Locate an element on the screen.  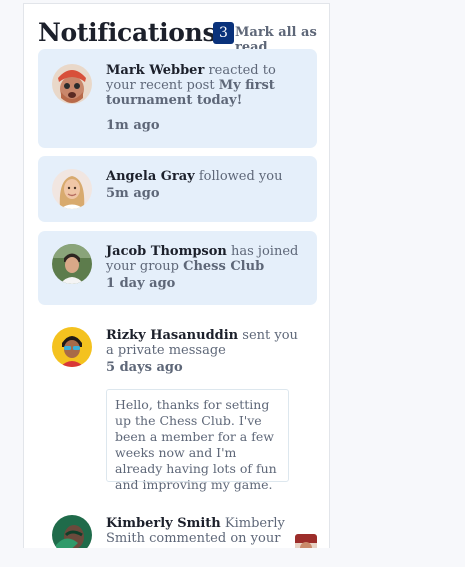
notification-time: 1 day ago is located at coordinates (141, 283).